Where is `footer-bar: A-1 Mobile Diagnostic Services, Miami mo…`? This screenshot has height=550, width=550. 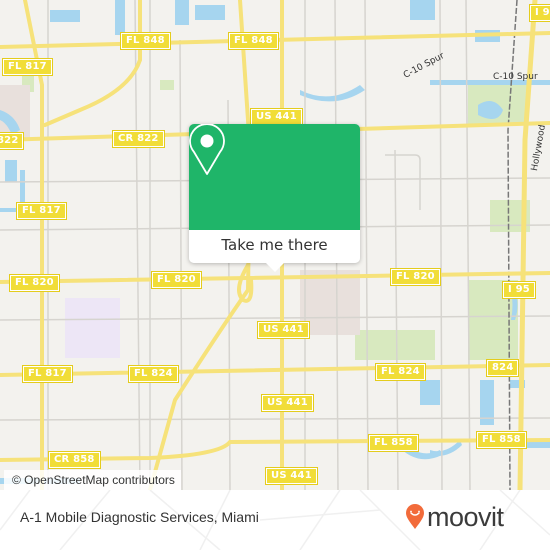 footer-bar: A-1 Mobile Diagnostic Services, Miami mo… is located at coordinates (275, 520).